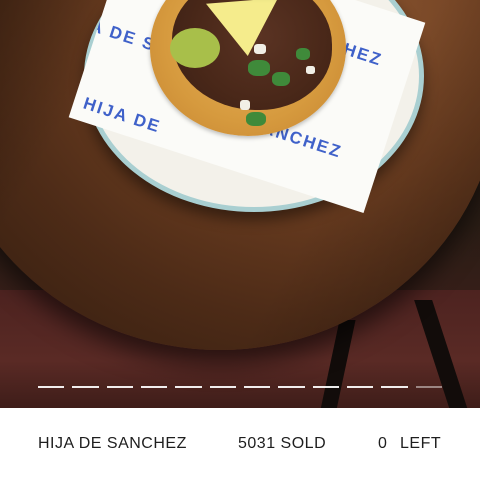 The image size is (480, 480). Describe the element at coordinates (257, 443) in the screenshot. I see `sold-count: 5031` at that location.